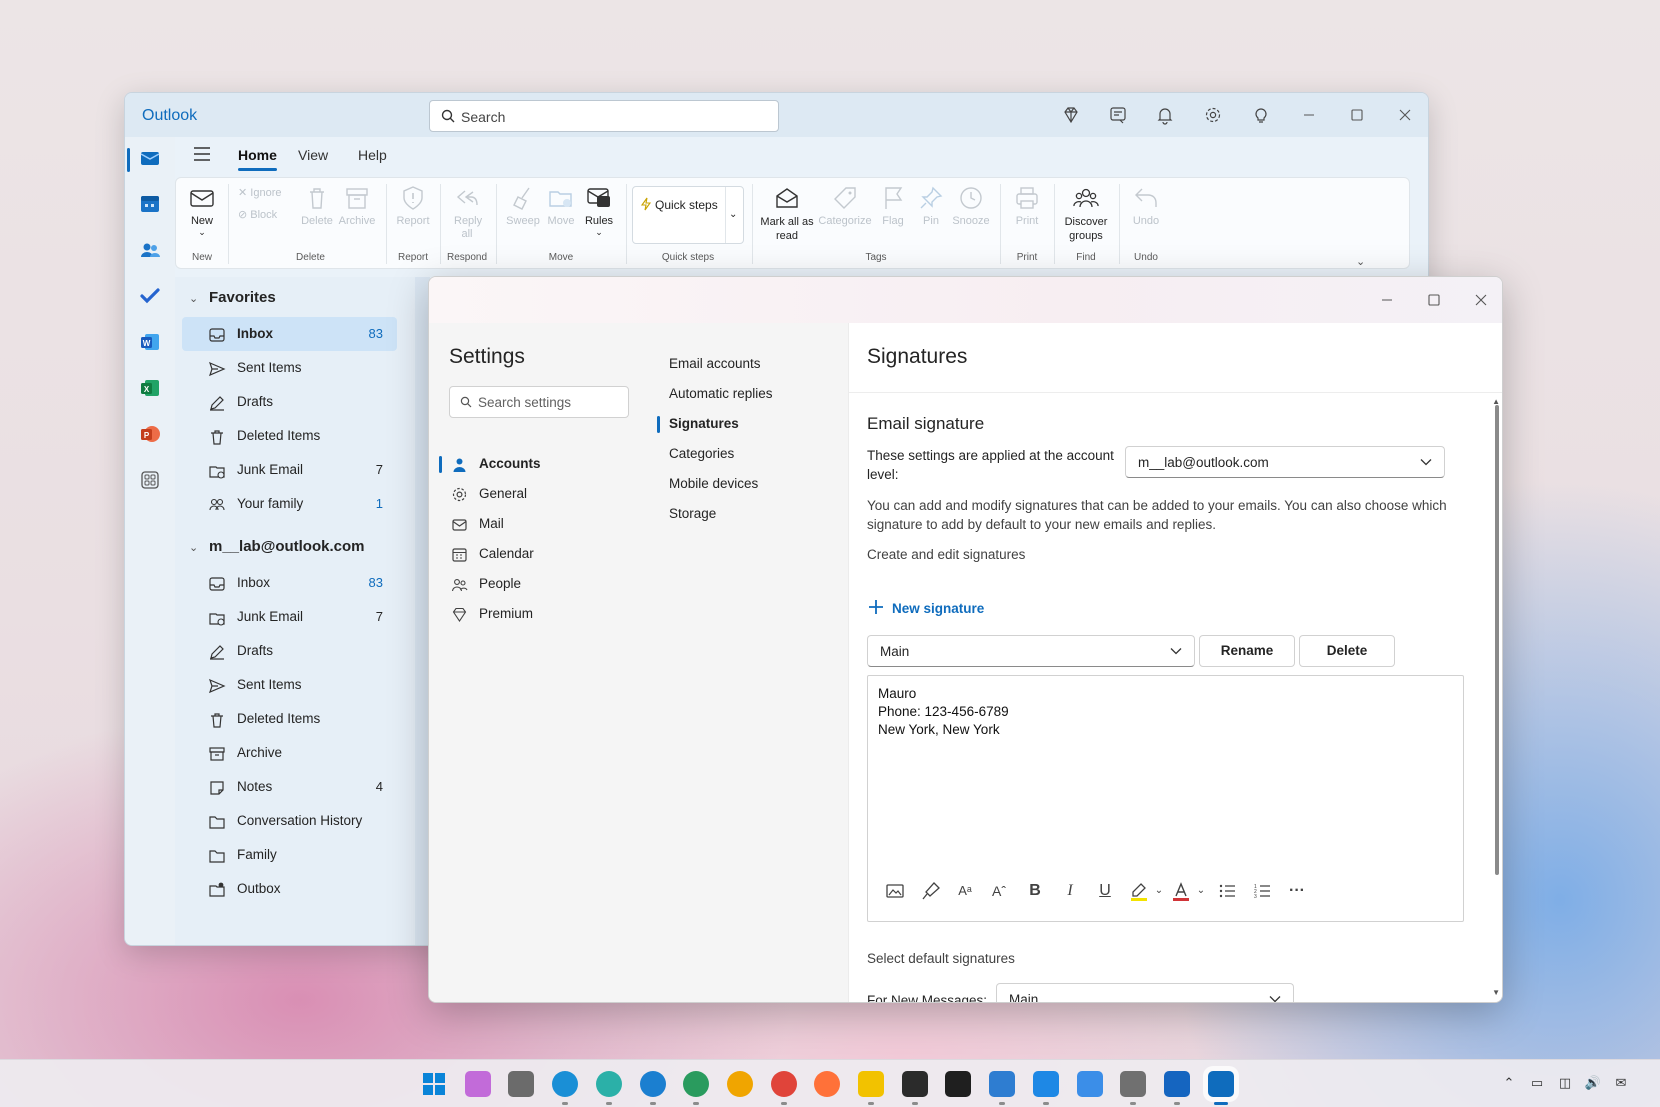 The image size is (1660, 1107). What do you see at coordinates (561, 205) in the screenshot?
I see `move-button: Move` at bounding box center [561, 205].